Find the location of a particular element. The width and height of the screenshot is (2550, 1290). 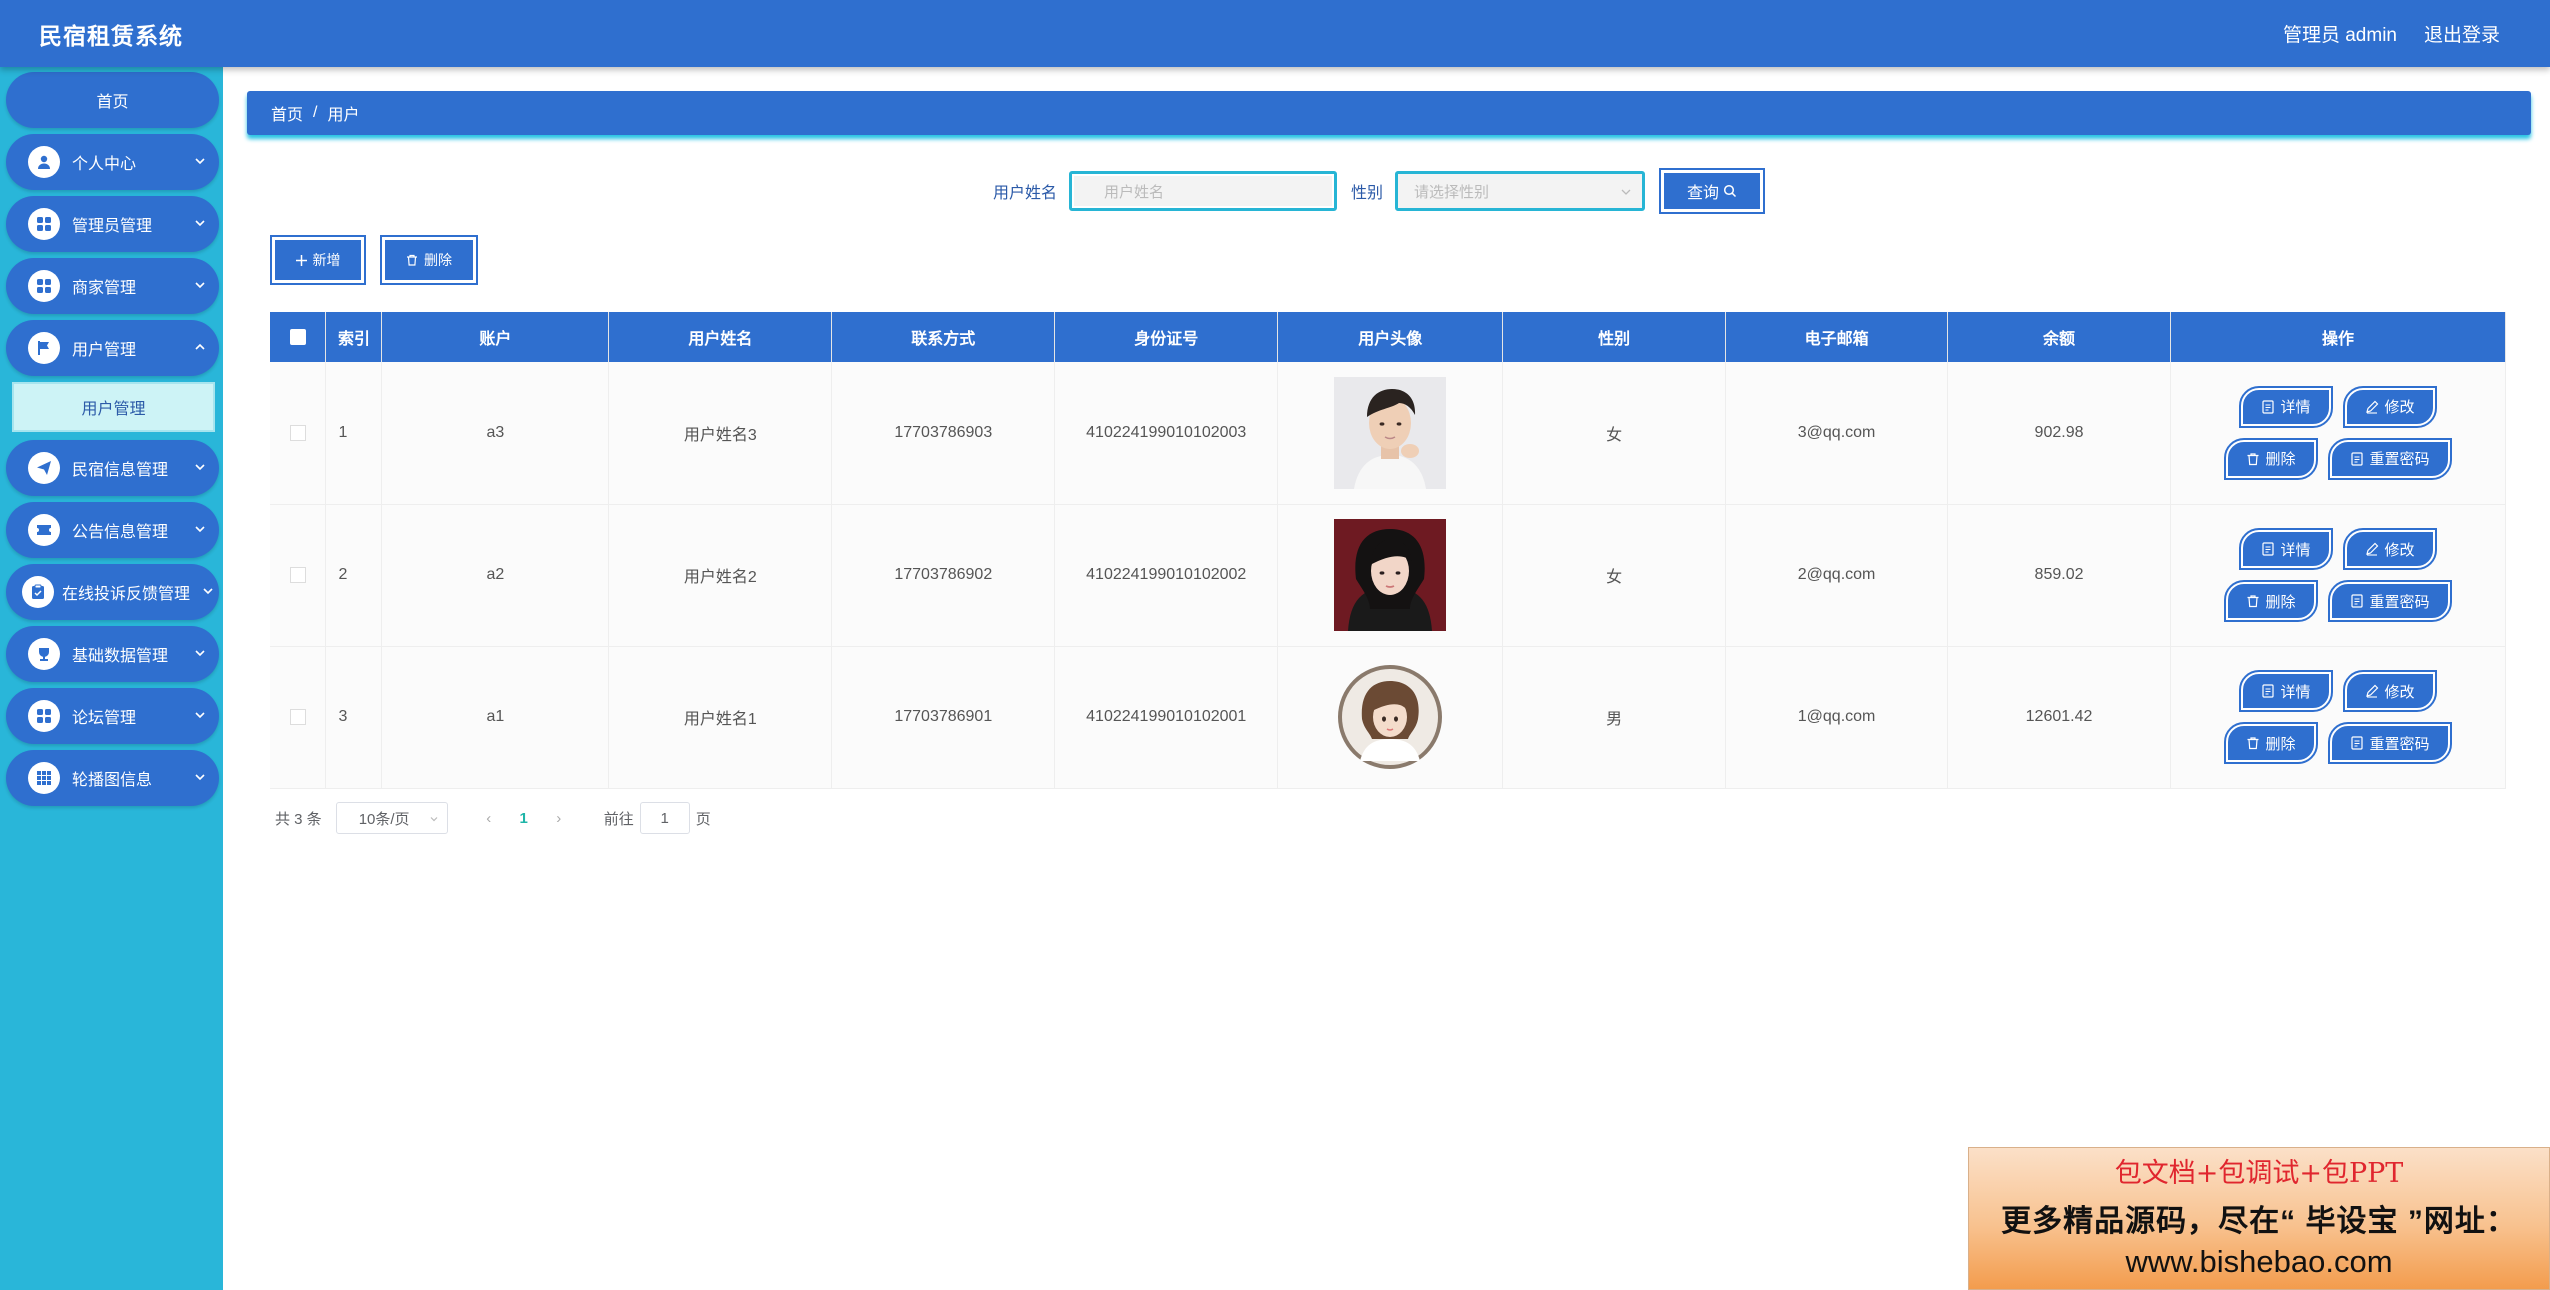

account-cell: a3 is located at coordinates (495, 433).